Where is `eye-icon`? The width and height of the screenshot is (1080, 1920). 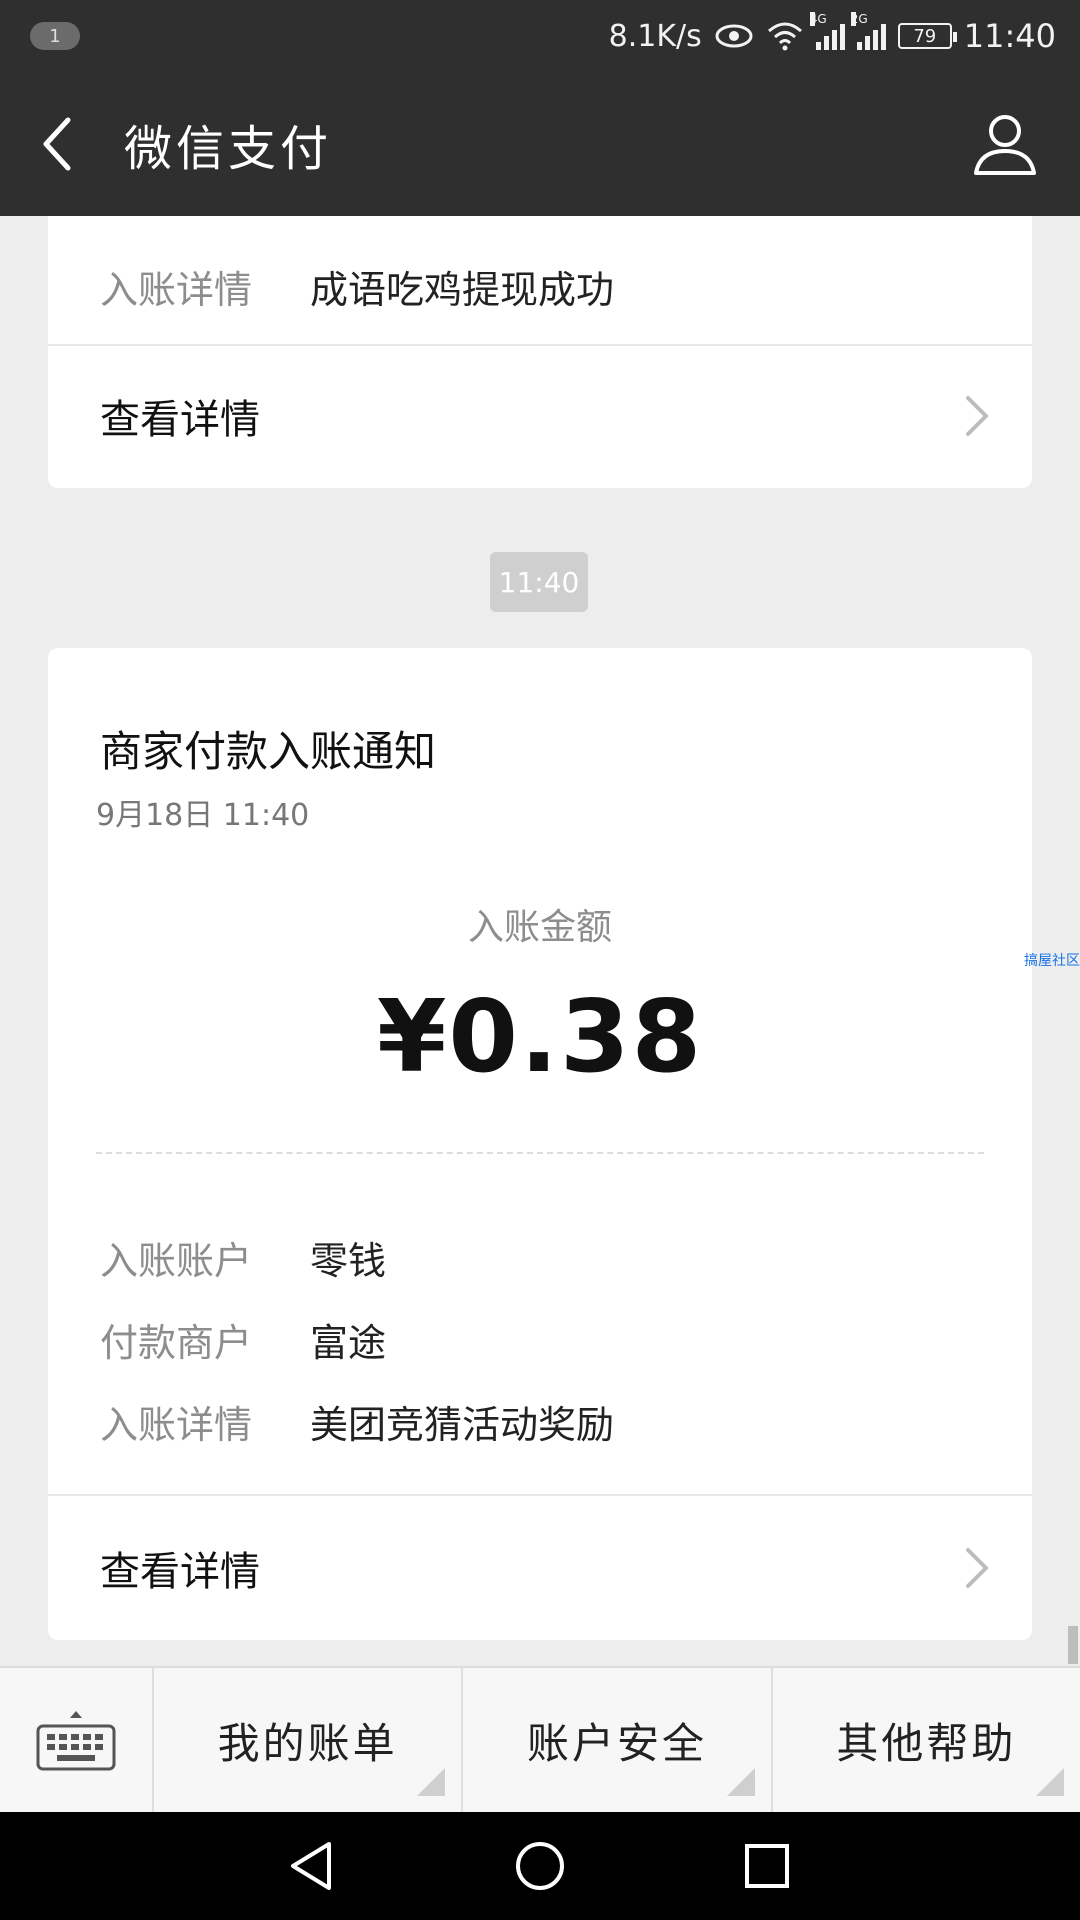 eye-icon is located at coordinates (734, 36).